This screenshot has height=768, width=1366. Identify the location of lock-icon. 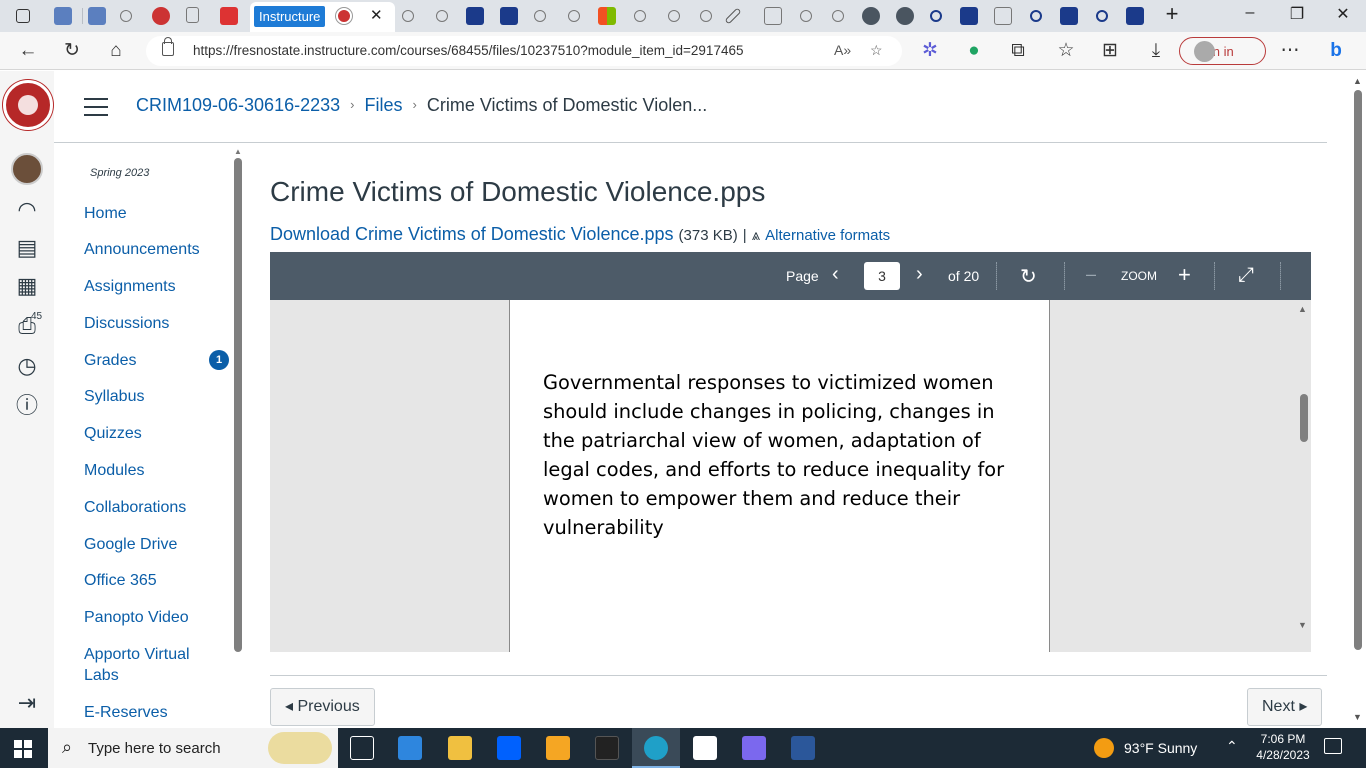
(168, 46).